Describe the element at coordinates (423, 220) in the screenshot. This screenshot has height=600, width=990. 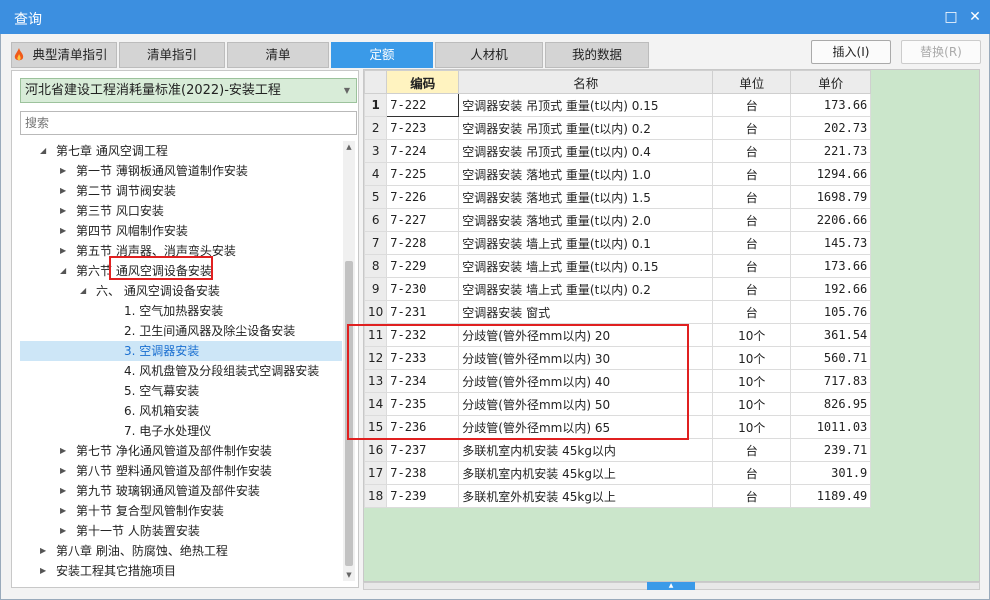
I see `cell-code: 7-227` at that location.